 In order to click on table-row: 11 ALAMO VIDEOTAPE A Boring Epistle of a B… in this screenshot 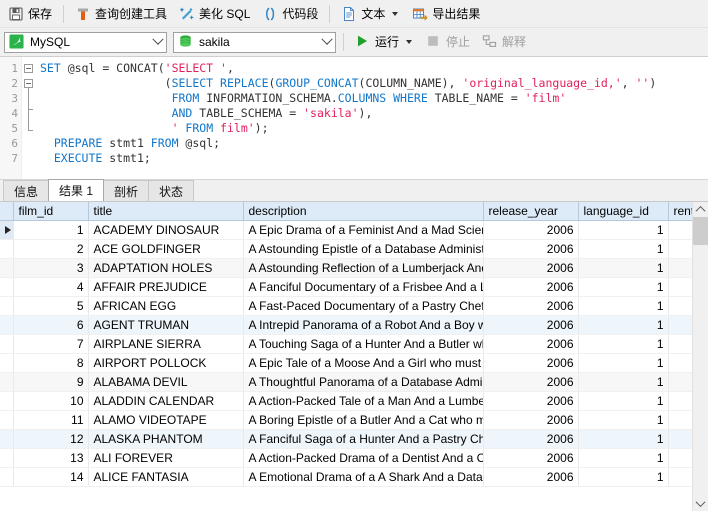, I will do `click(346, 420)`.